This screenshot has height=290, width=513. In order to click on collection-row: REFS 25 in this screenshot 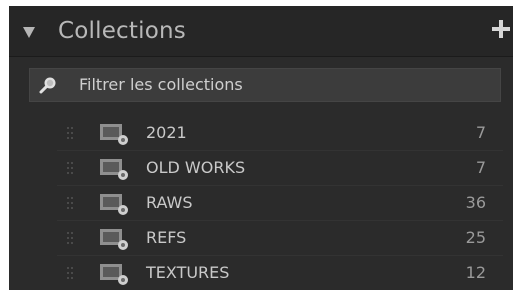, I will do `click(261, 238)`.